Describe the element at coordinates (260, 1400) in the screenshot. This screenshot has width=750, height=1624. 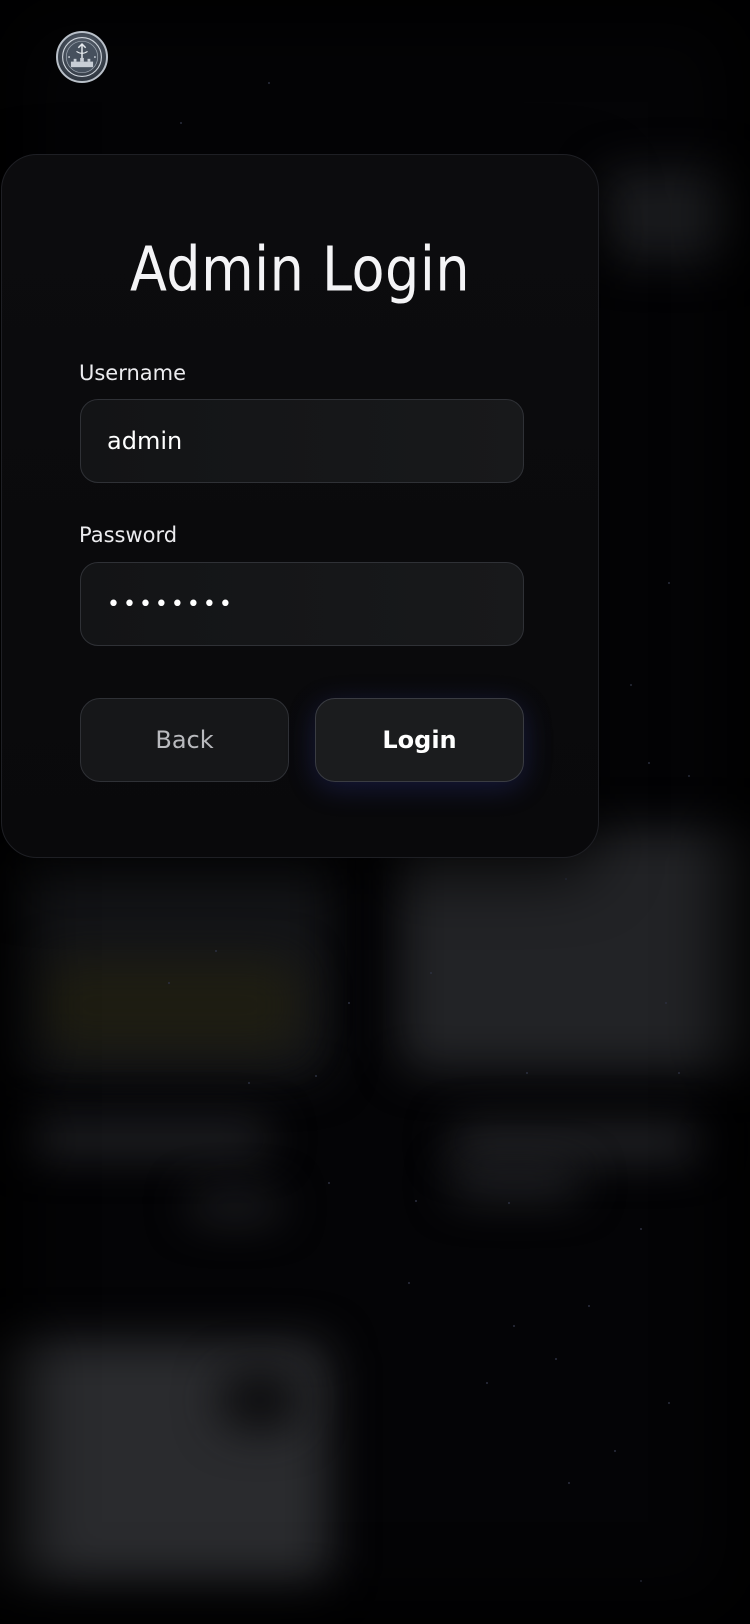
I see `bg-panel-bottom-dark` at that location.